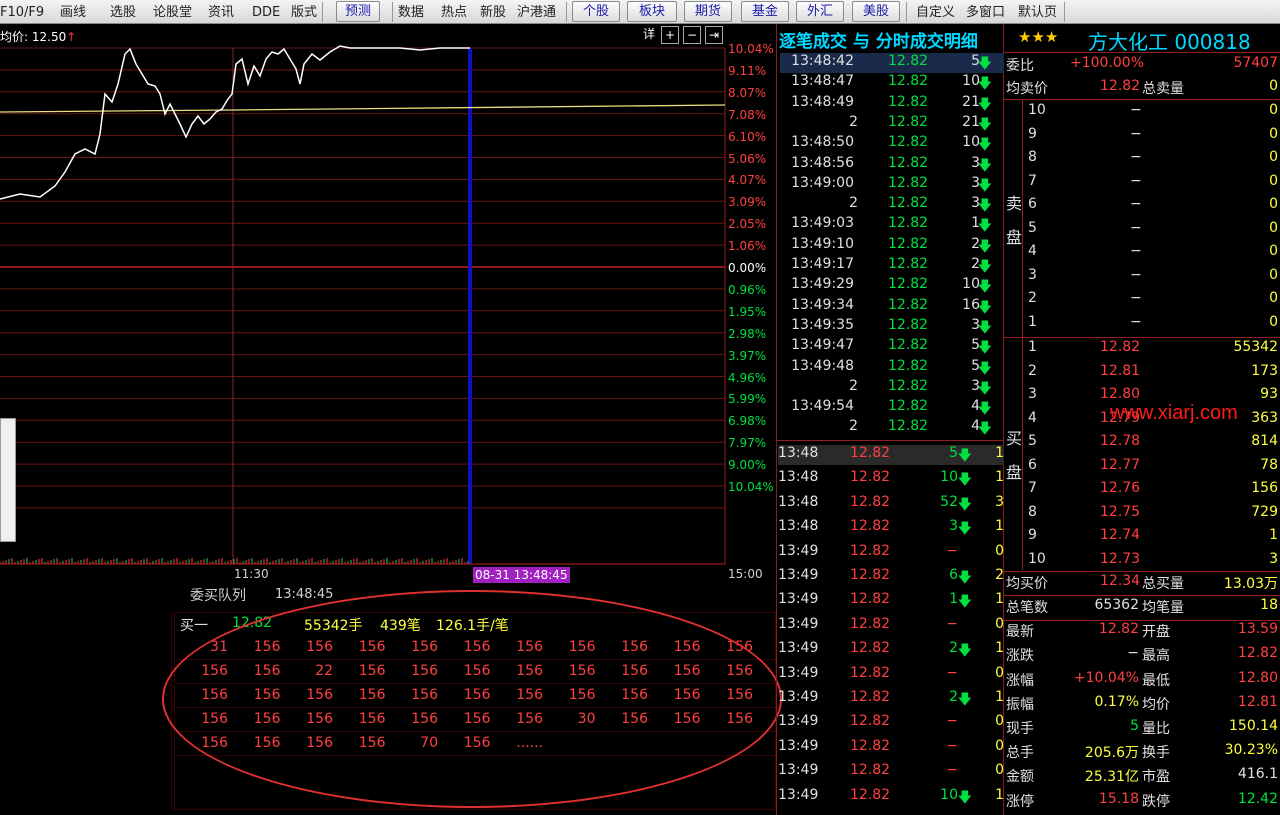 The height and width of the screenshot is (815, 1280). I want to click on tick-time: 13:48:50, so click(822, 142).